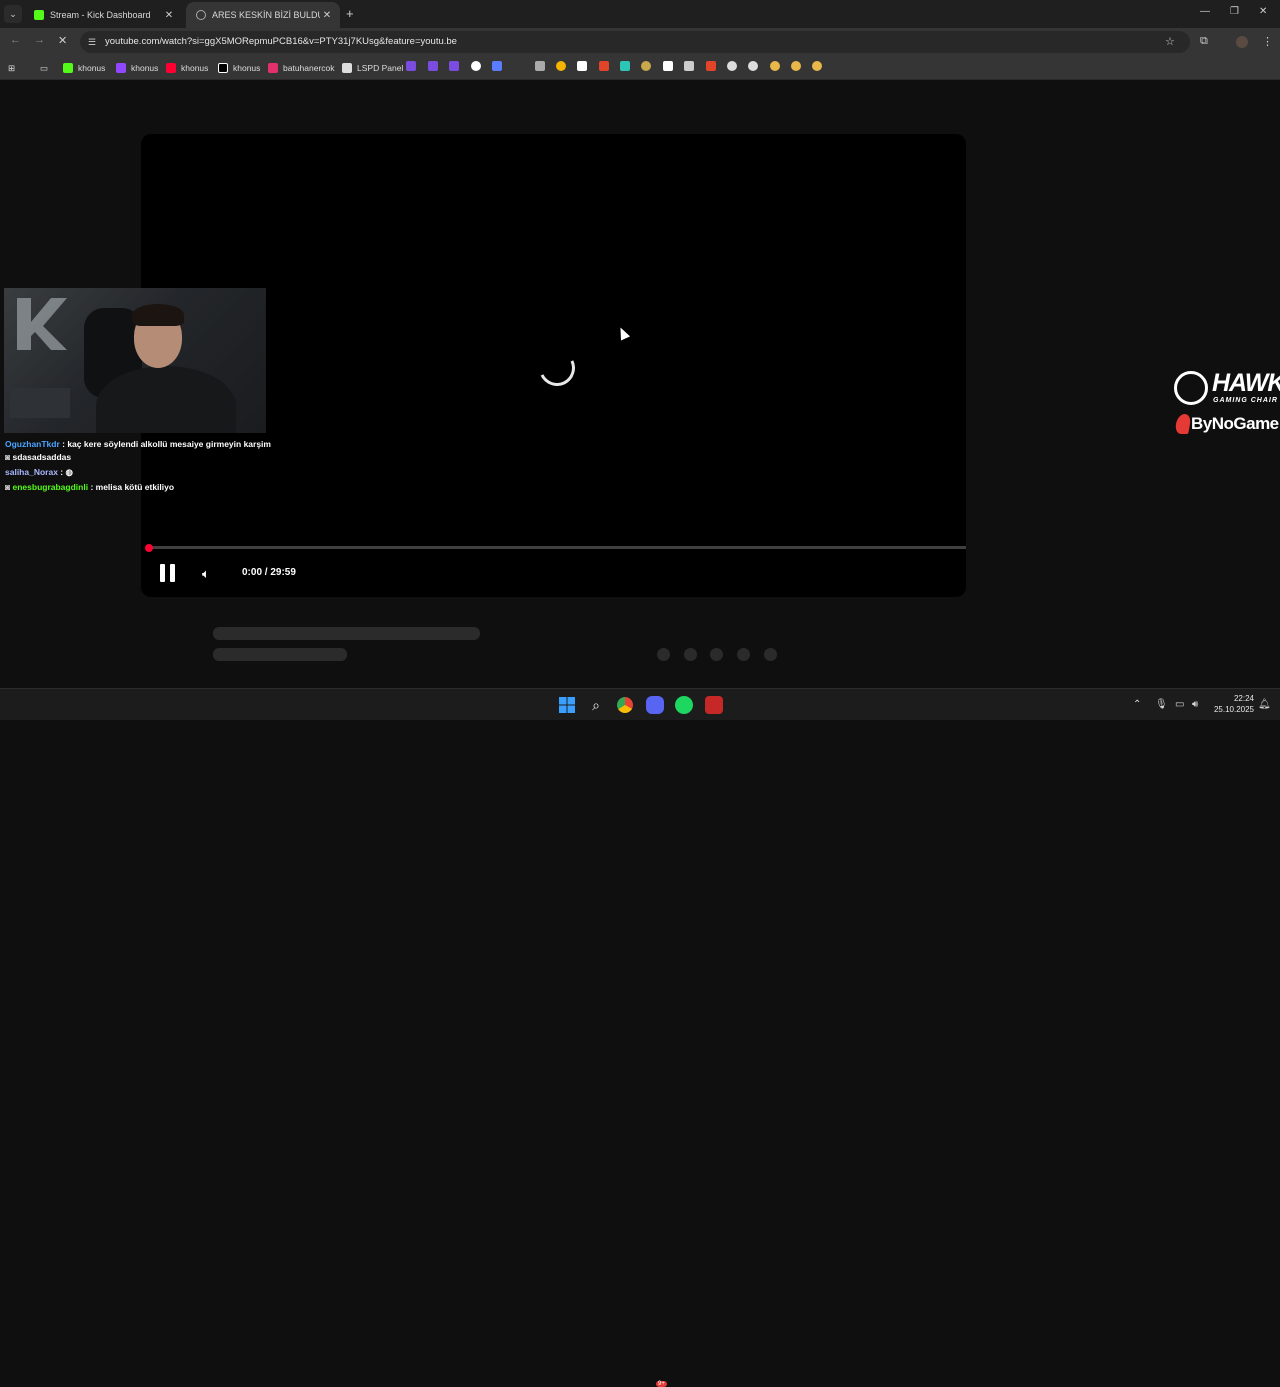 The height and width of the screenshot is (1387, 1280). What do you see at coordinates (11, 68) in the screenshot?
I see `apps-grid-icon: ⊞` at bounding box center [11, 68].